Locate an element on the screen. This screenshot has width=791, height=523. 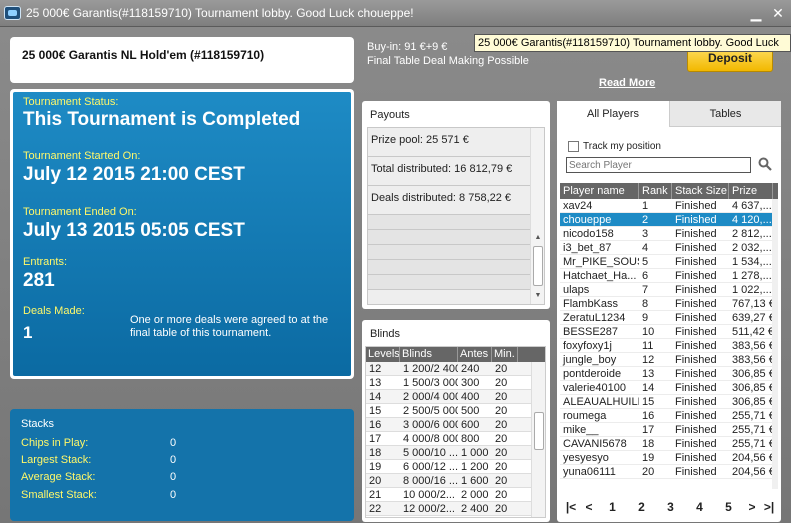
ended-value: July 13 2015 05:05 CEST is located at coordinates (134, 230).